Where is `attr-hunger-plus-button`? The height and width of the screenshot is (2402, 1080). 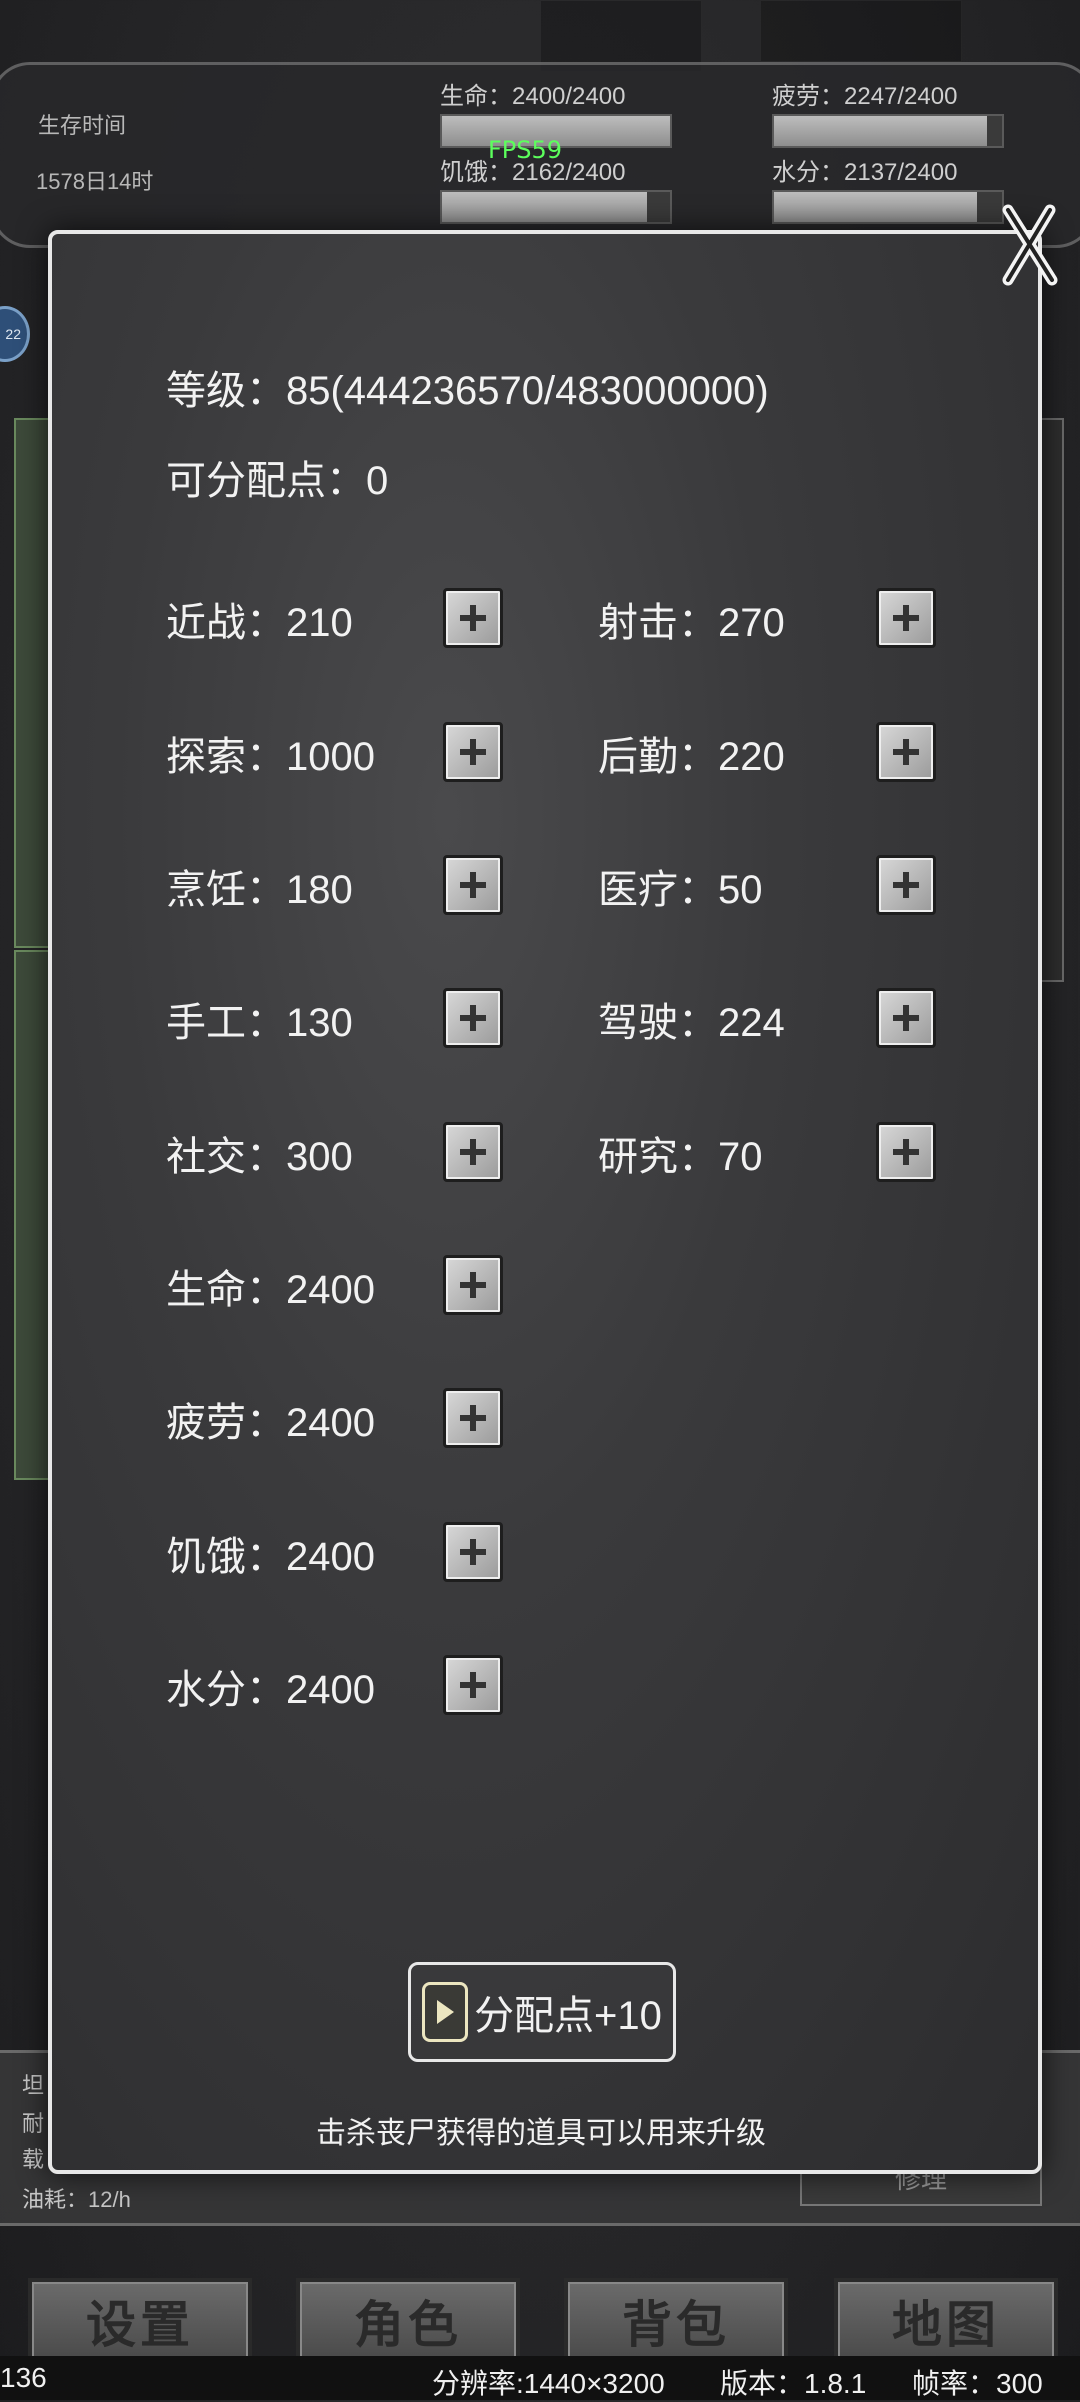
attr-hunger-plus-button is located at coordinates (473, 1552).